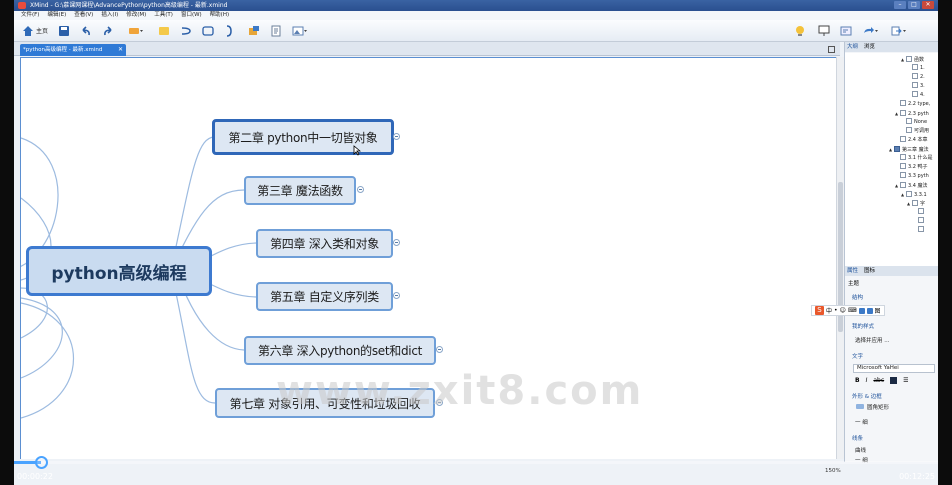 Image resolution: width=952 pixels, height=485 pixels. What do you see at coordinates (911, 167) in the screenshot?
I see `outline-row: 3.2 鸭子` at bounding box center [911, 167].